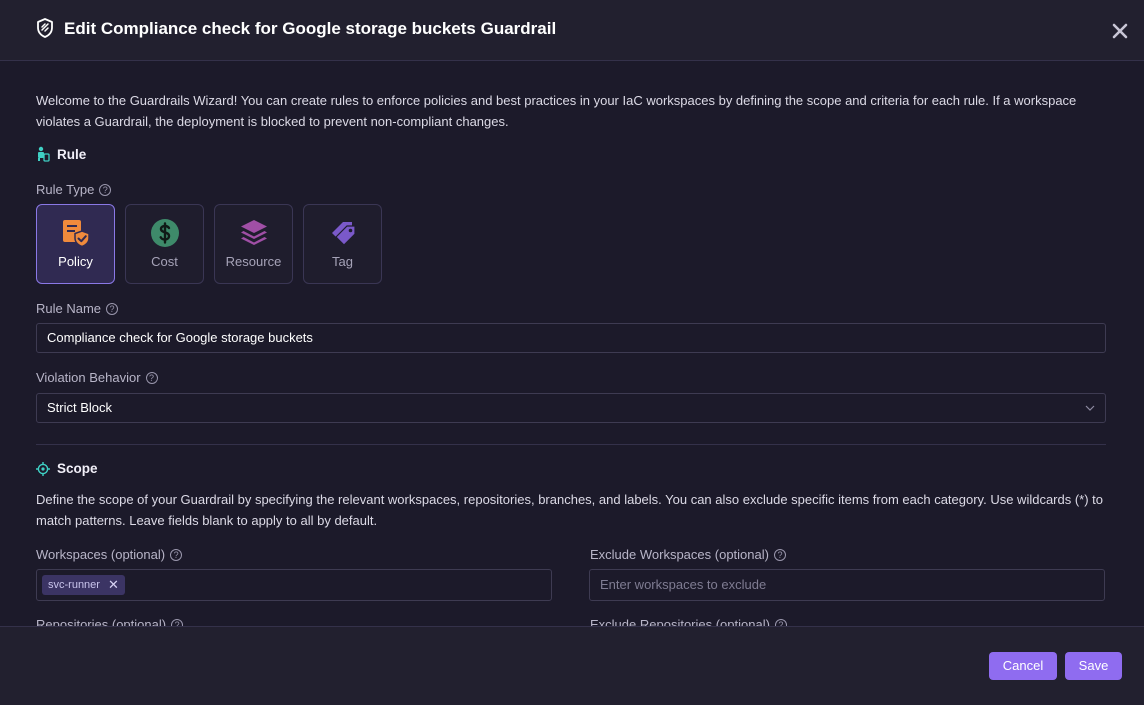 The image size is (1144, 705). I want to click on exclude-repositories-label-text: Exclude Repositories (optional), so click(680, 621).